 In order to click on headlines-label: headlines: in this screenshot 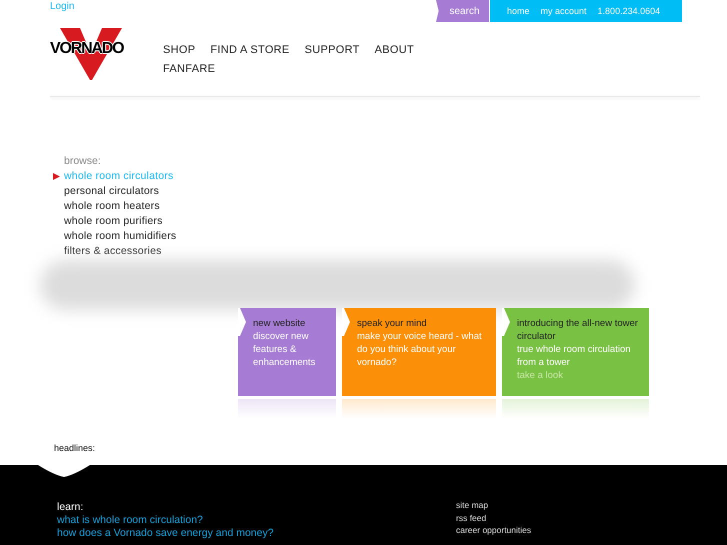, I will do `click(75, 449)`.